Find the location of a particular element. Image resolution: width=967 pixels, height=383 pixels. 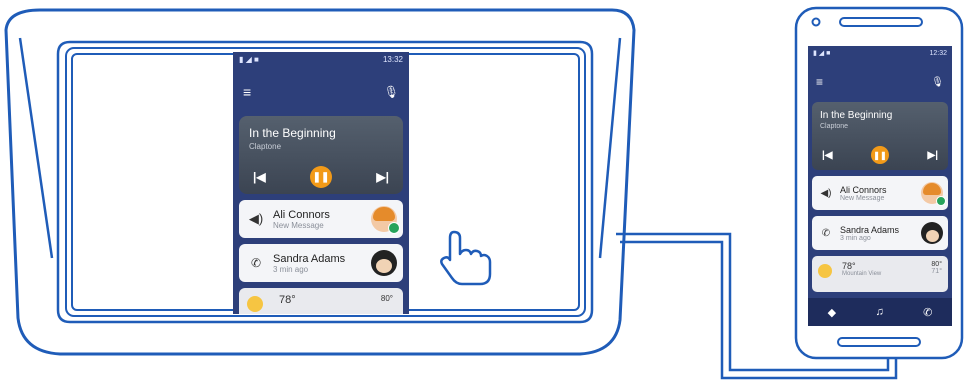

phone-status-bar: ▮ ◢ ■ 12:32 is located at coordinates (880, 53).